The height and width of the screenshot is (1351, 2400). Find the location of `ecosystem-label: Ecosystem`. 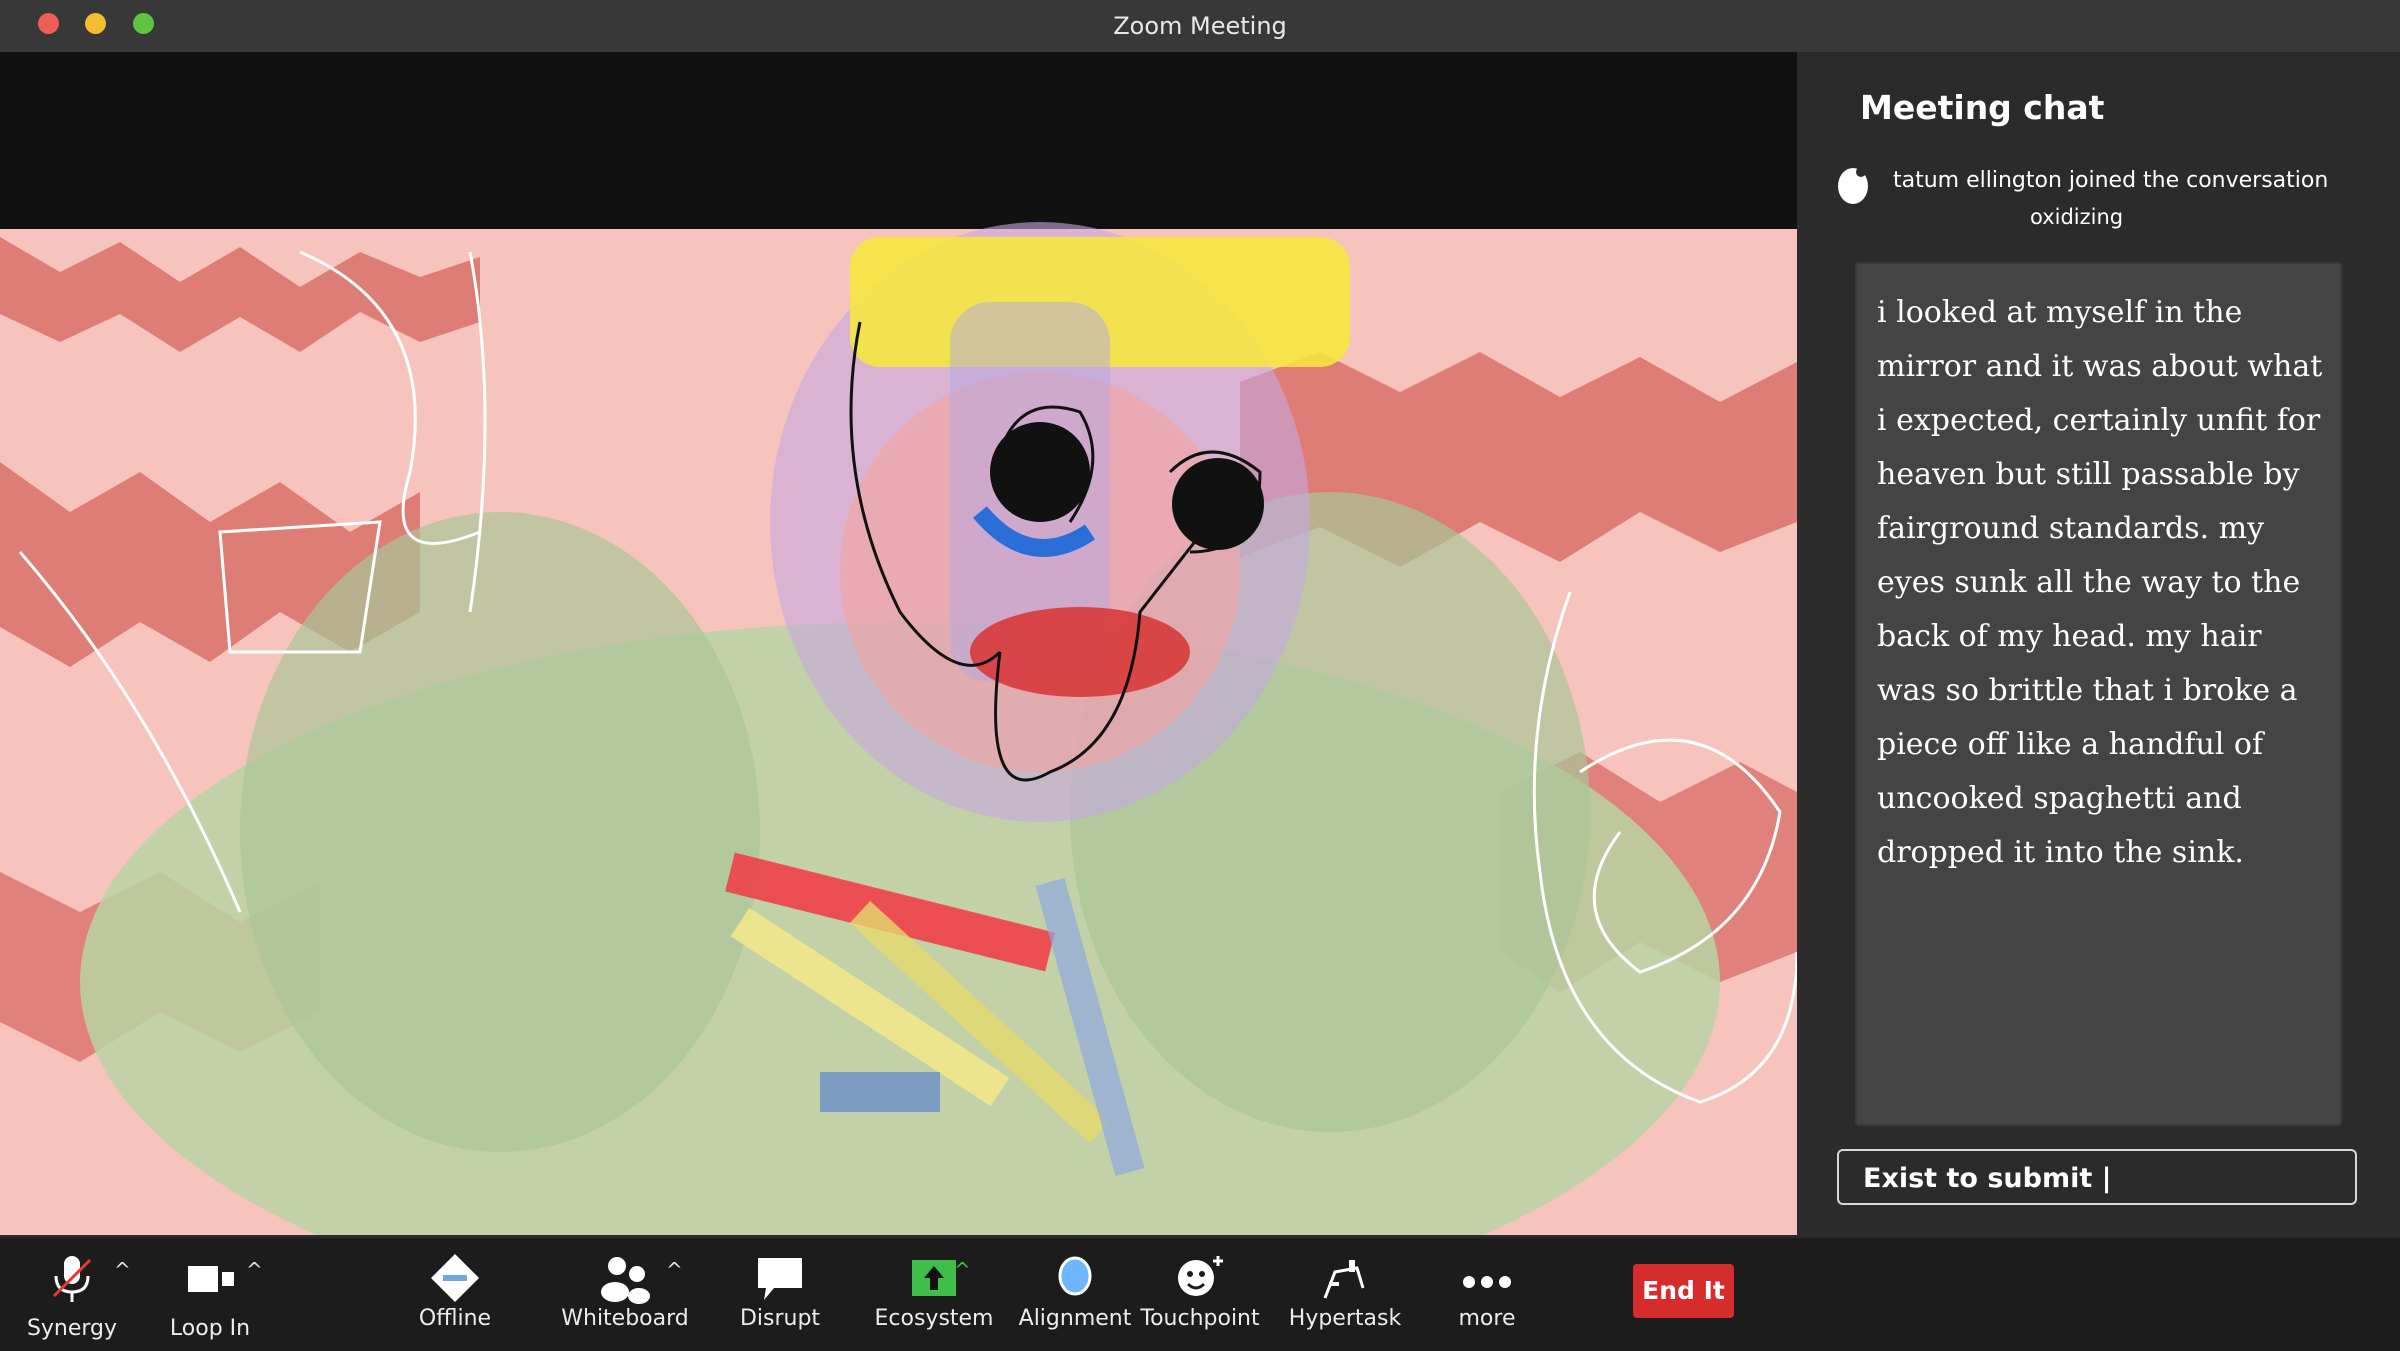

ecosystem-label: Ecosystem is located at coordinates (934, 1318).